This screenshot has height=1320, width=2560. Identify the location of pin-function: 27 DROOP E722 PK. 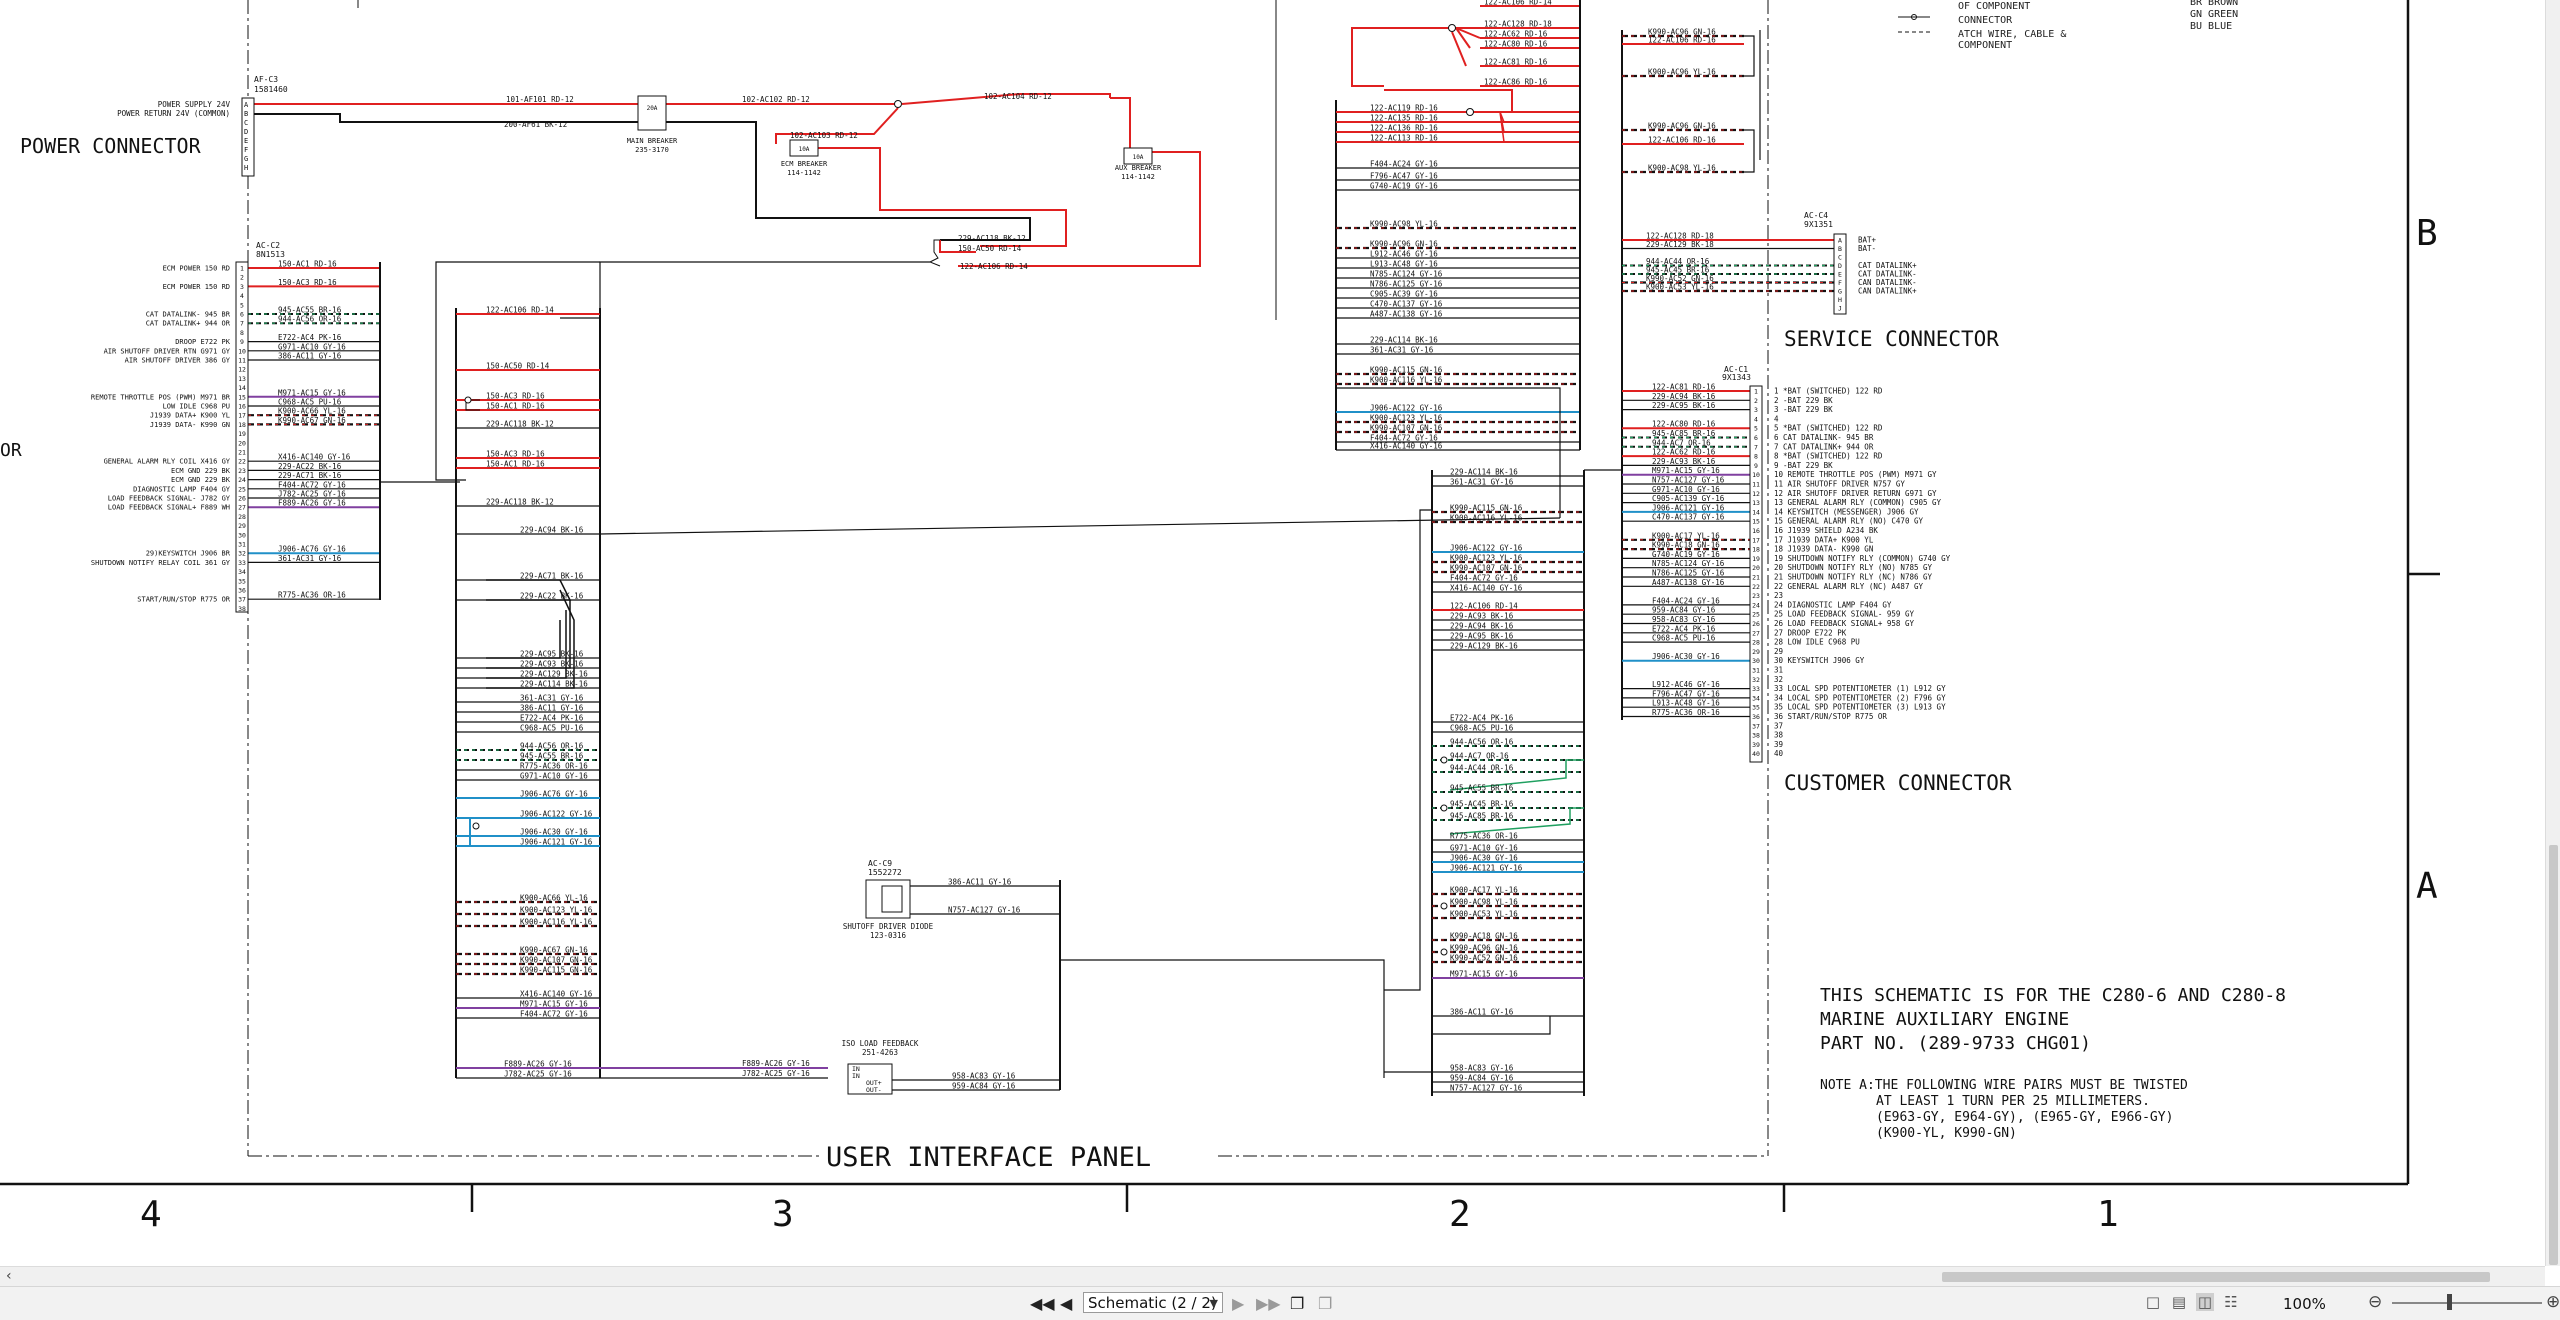
(1810, 632).